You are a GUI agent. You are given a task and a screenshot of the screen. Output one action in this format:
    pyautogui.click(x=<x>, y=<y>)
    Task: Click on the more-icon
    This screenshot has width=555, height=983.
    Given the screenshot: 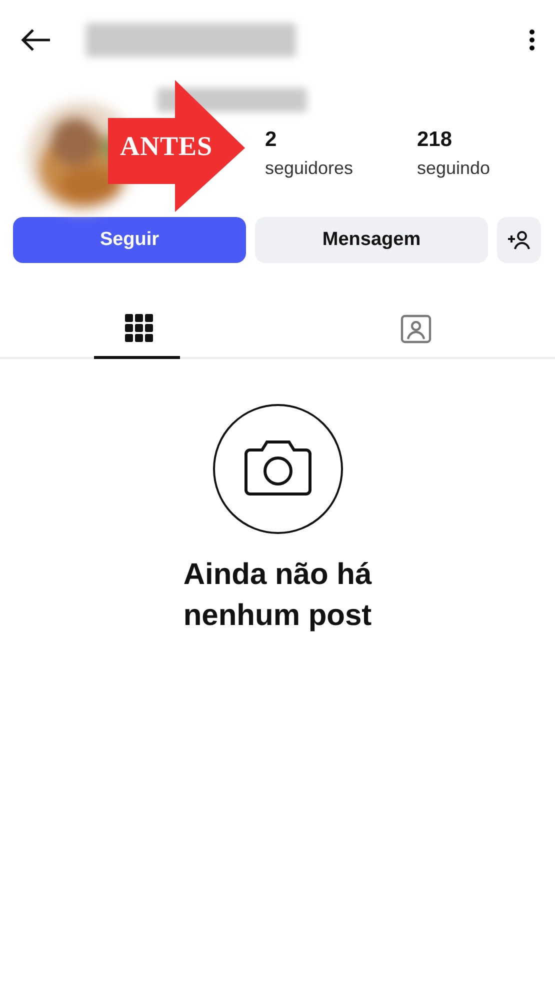 What is the action you would take?
    pyautogui.click(x=532, y=40)
    